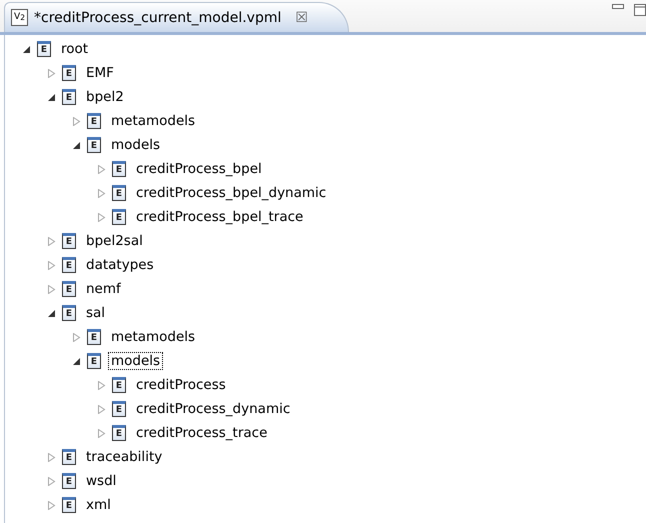  Describe the element at coordinates (103, 289) in the screenshot. I see `tree-item: nemf` at that location.